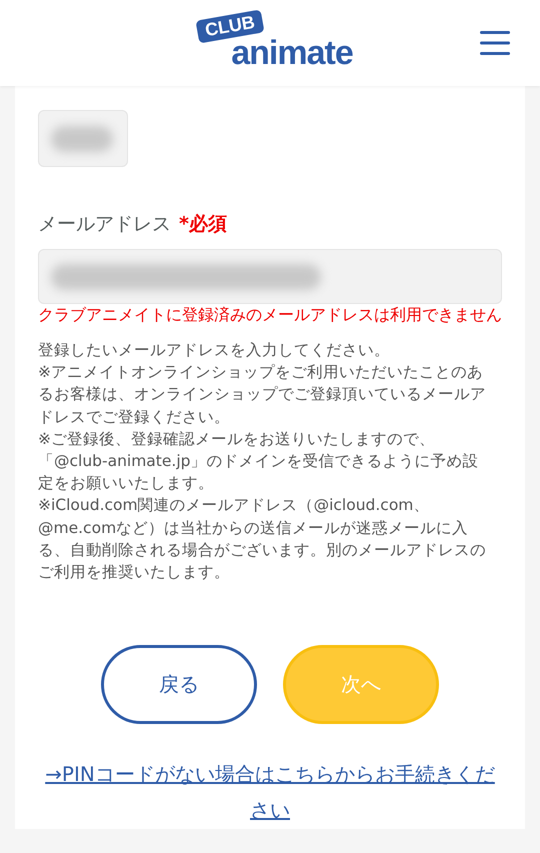 The width and height of the screenshot is (540, 853). I want to click on note-text: ※iCloud.com関連のメールアドレス（@icloud.com、@me.comなど）は当社からの送信メールが迷惑メールに入る、自動削除される場合がございます。別のメールアドレスのご利用を推奨いたします。, so click(262, 539).